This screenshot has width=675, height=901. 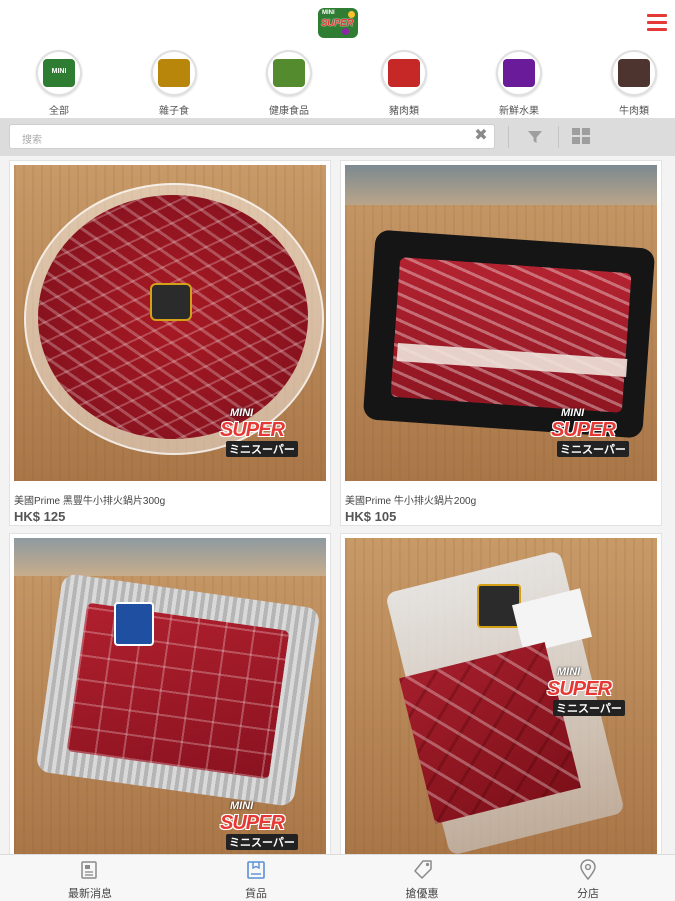 I want to click on tab-branches: 分店, so click(x=588, y=878).